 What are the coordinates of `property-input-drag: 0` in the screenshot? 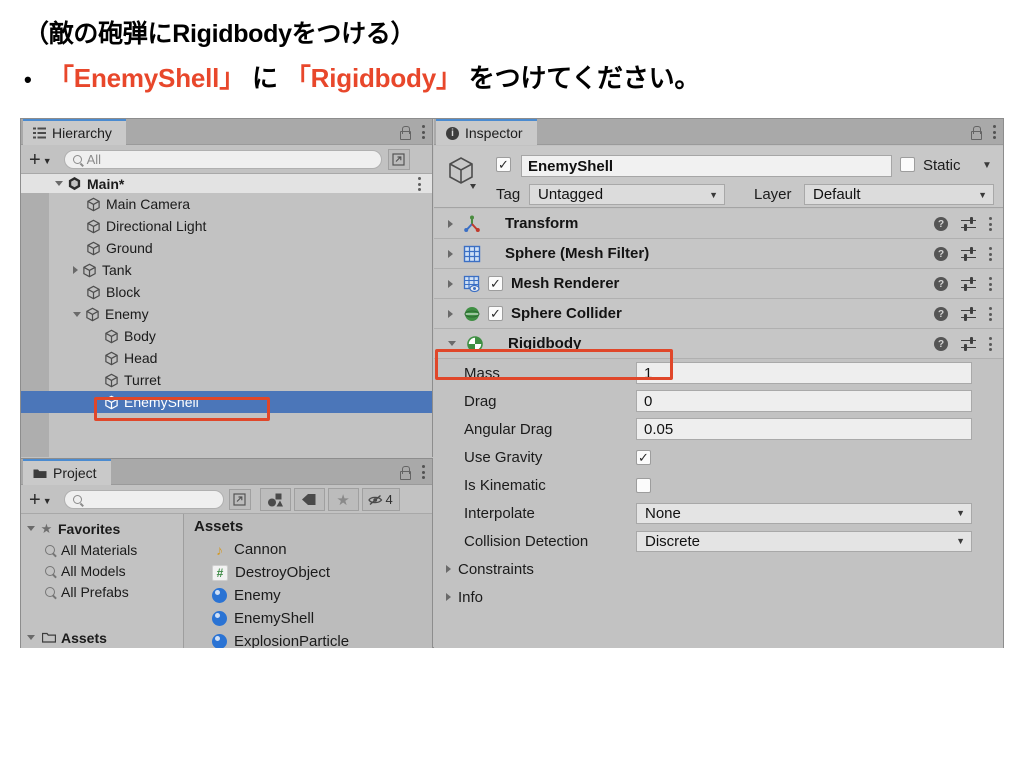 It's located at (804, 401).